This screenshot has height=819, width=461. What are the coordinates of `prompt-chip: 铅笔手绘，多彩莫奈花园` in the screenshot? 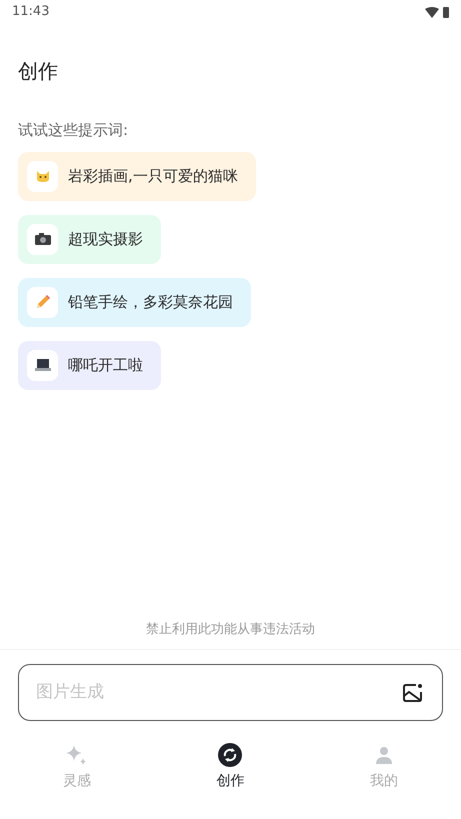 It's located at (134, 302).